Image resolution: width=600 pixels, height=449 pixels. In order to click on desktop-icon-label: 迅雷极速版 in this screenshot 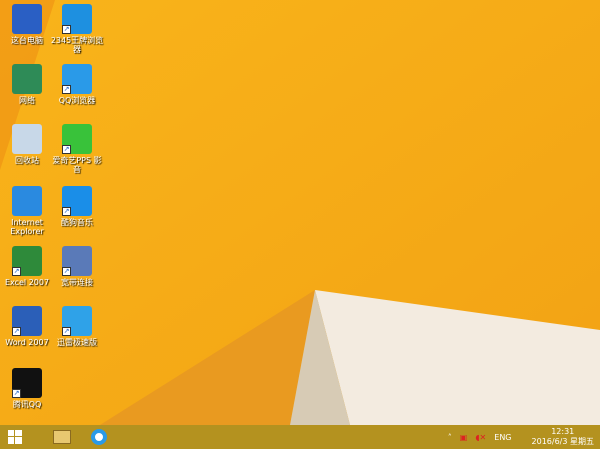, I will do `click(77, 342)`.